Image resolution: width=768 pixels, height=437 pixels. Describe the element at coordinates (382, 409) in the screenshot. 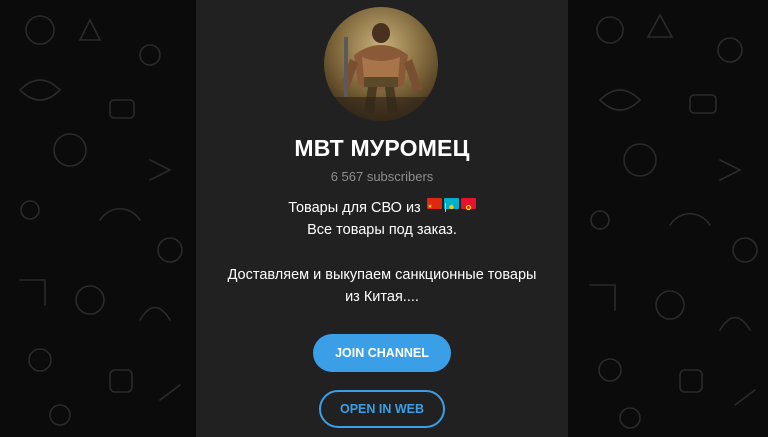

I see `open-in-web-button: OPEN IN WEB` at that location.